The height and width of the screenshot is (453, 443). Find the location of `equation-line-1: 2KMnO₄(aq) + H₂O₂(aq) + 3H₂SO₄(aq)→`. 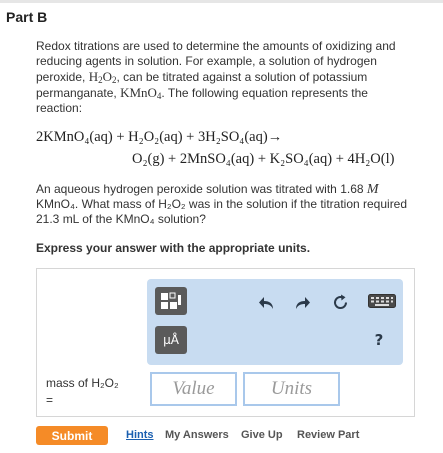

equation-line-1: 2KMnO₄(aq) + H₂O₂(aq) + 3H₂SO₄(aq)→ is located at coordinates (159, 137).